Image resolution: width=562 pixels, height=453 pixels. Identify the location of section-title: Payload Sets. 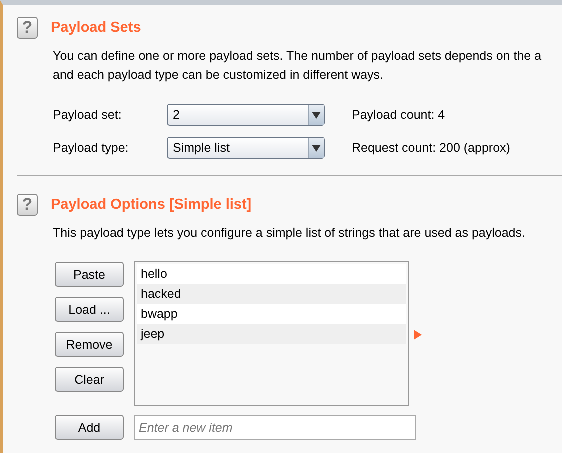
(96, 28).